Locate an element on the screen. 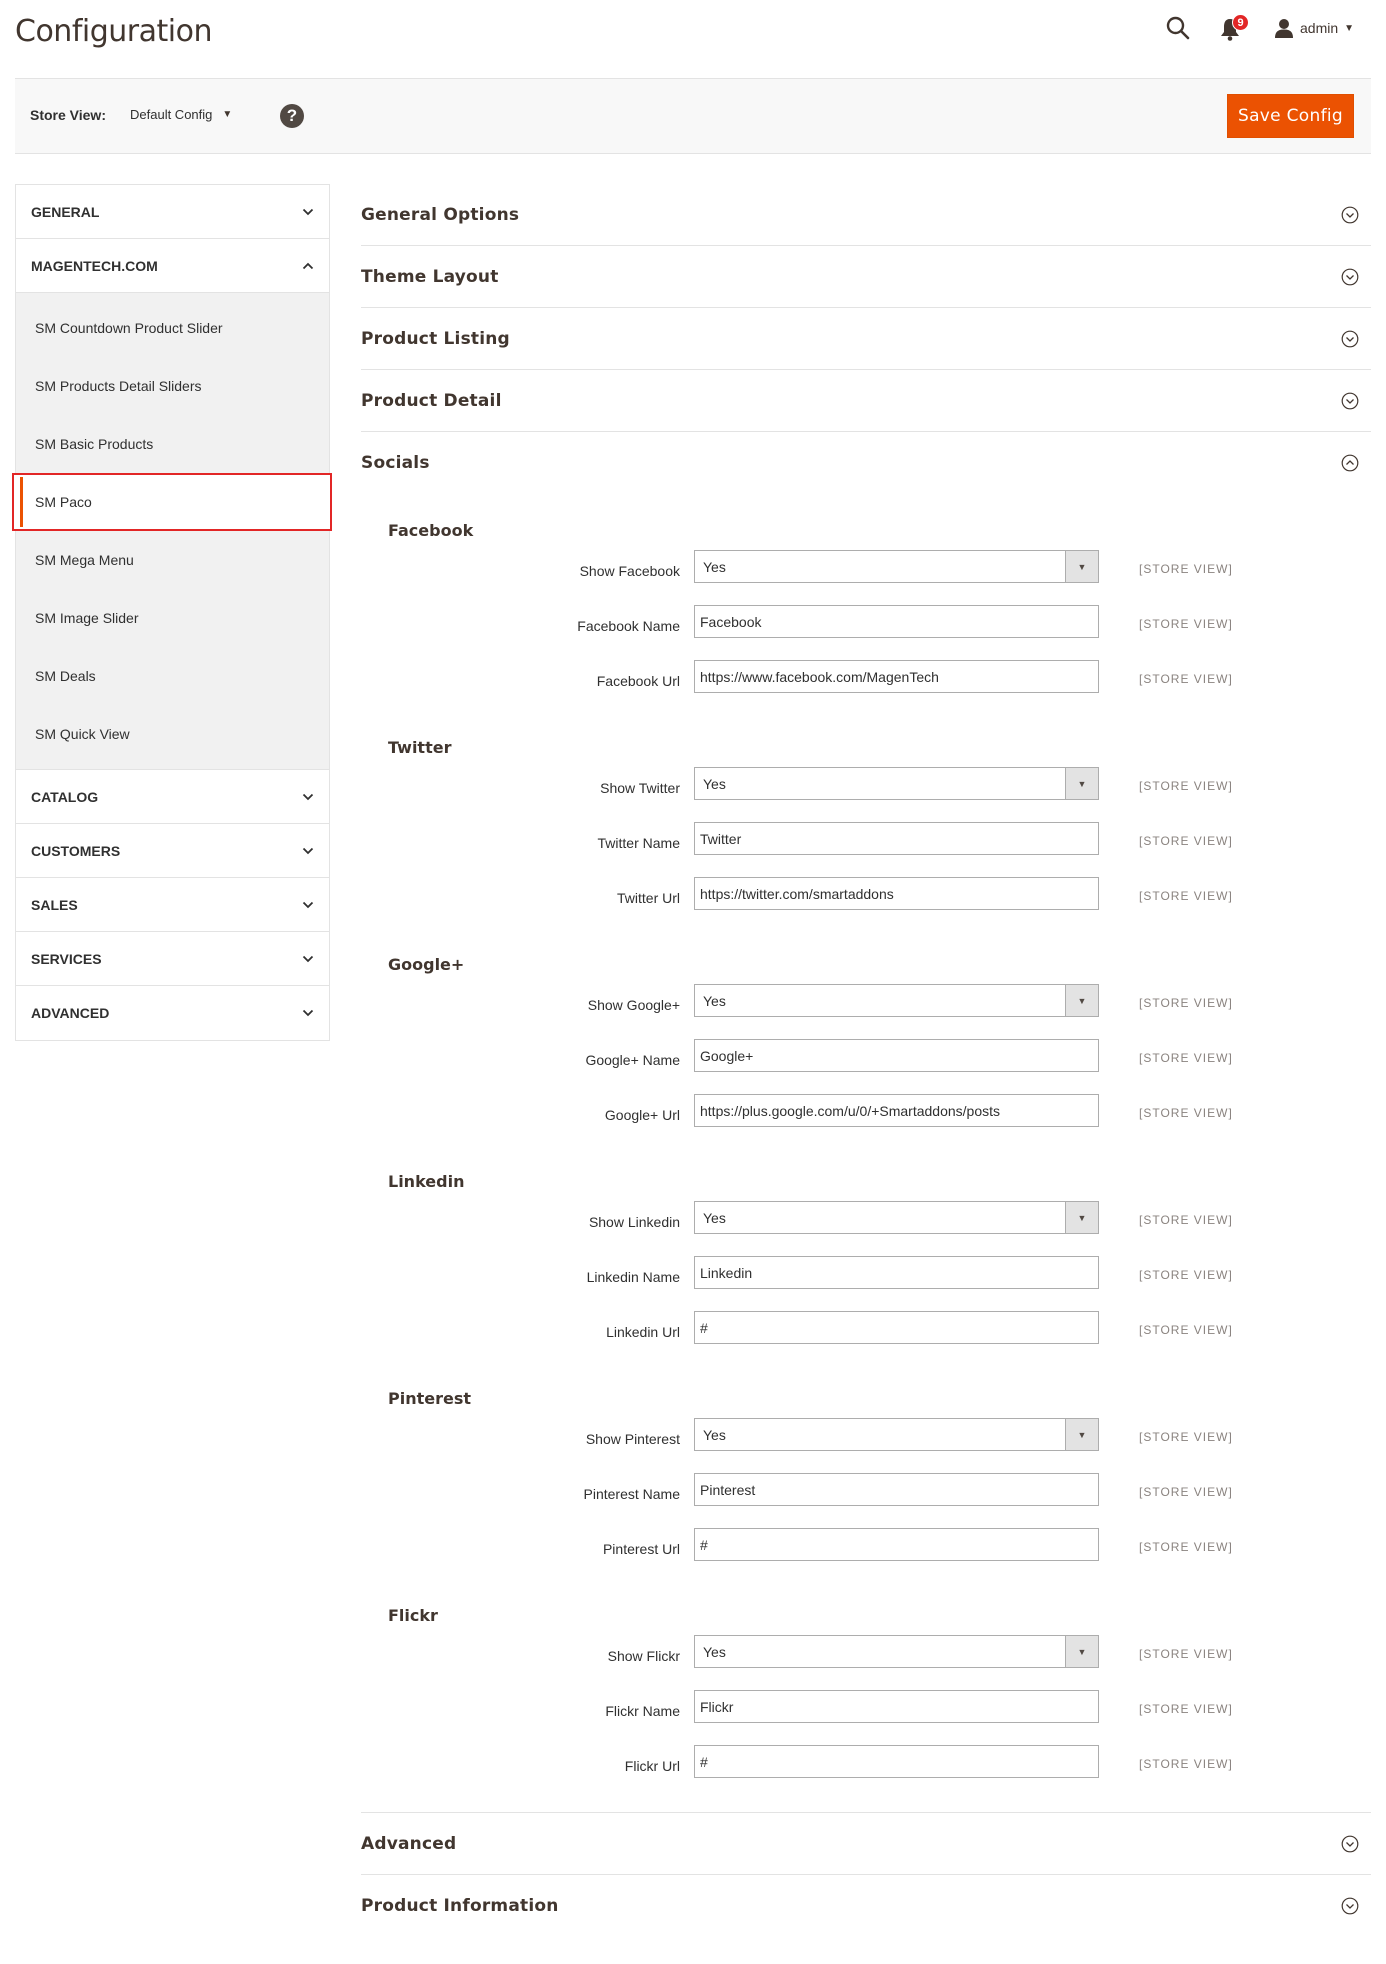  section-general-options: General Options is located at coordinates (866, 215).